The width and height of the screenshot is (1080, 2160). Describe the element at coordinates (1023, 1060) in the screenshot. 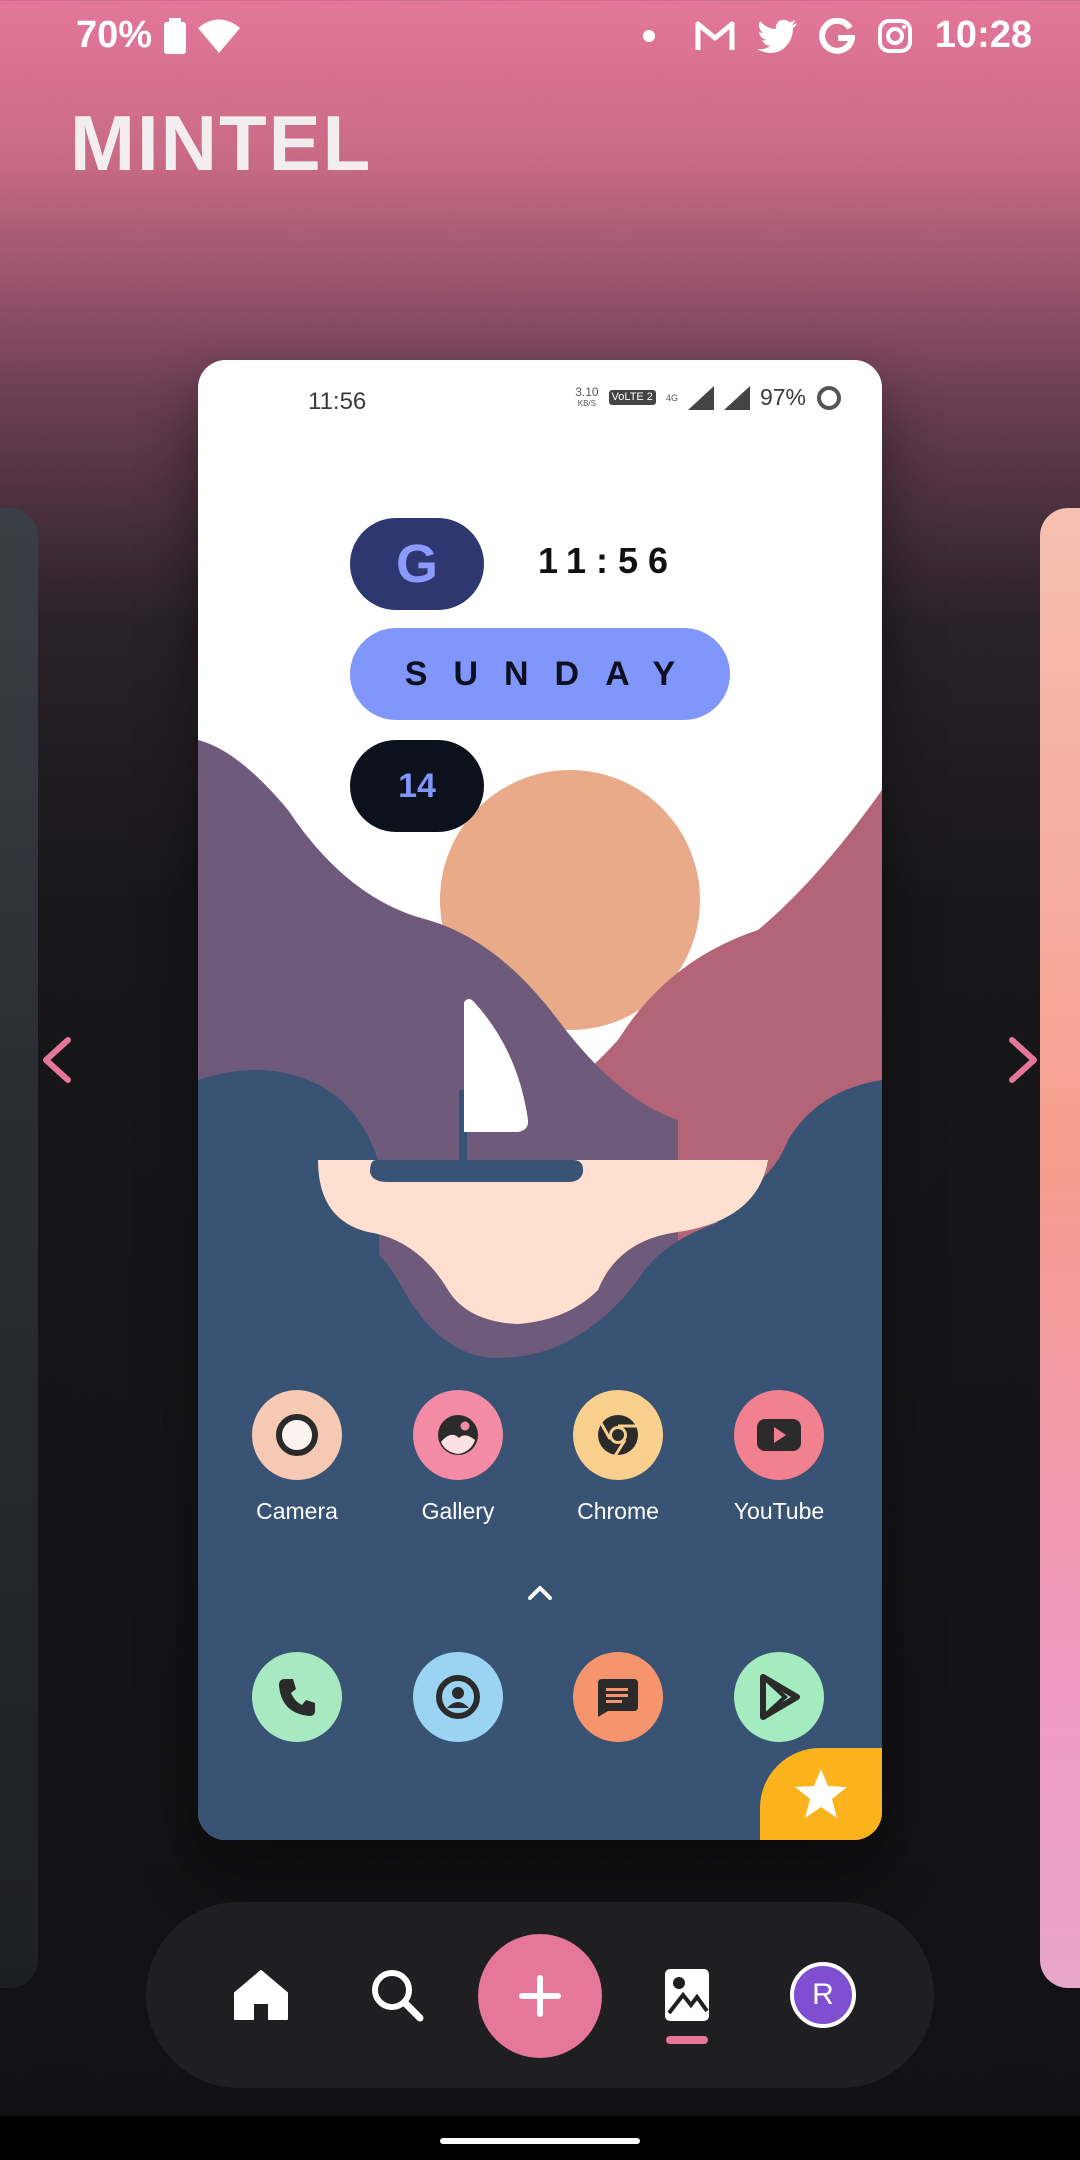

I see `chevron-right-icon` at that location.